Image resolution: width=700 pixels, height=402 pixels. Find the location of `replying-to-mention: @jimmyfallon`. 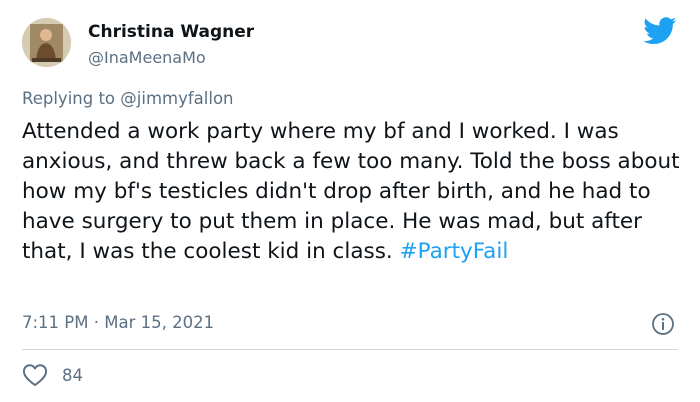

replying-to-mention: @jimmyfallon is located at coordinates (176, 98).